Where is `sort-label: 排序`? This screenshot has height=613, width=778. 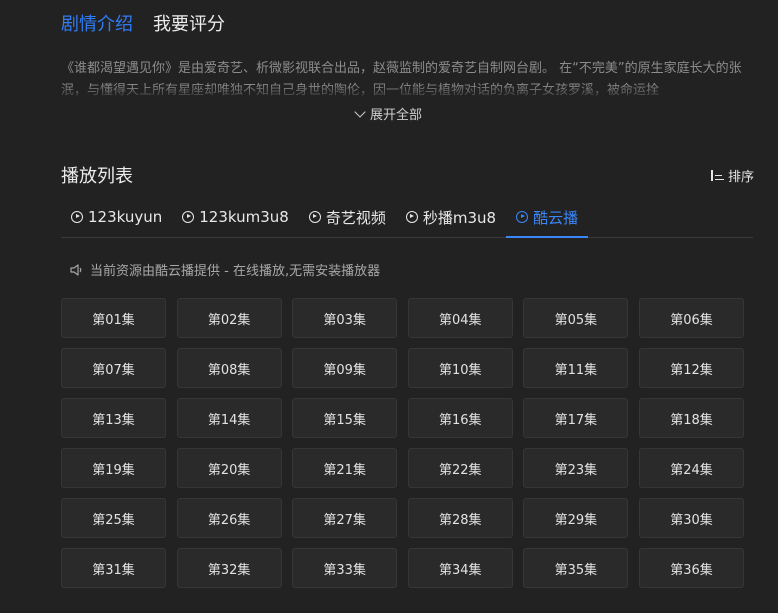 sort-label: 排序 is located at coordinates (740, 177).